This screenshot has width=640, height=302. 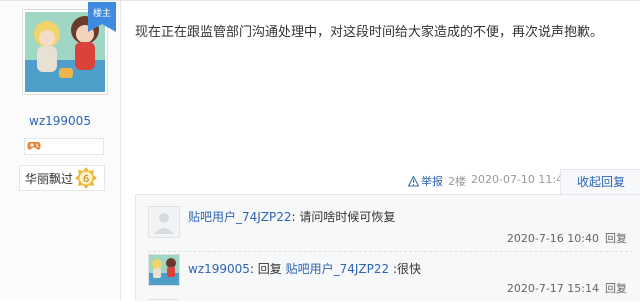 What do you see at coordinates (60, 121) in the screenshot?
I see `author-username: wz199005` at bounding box center [60, 121].